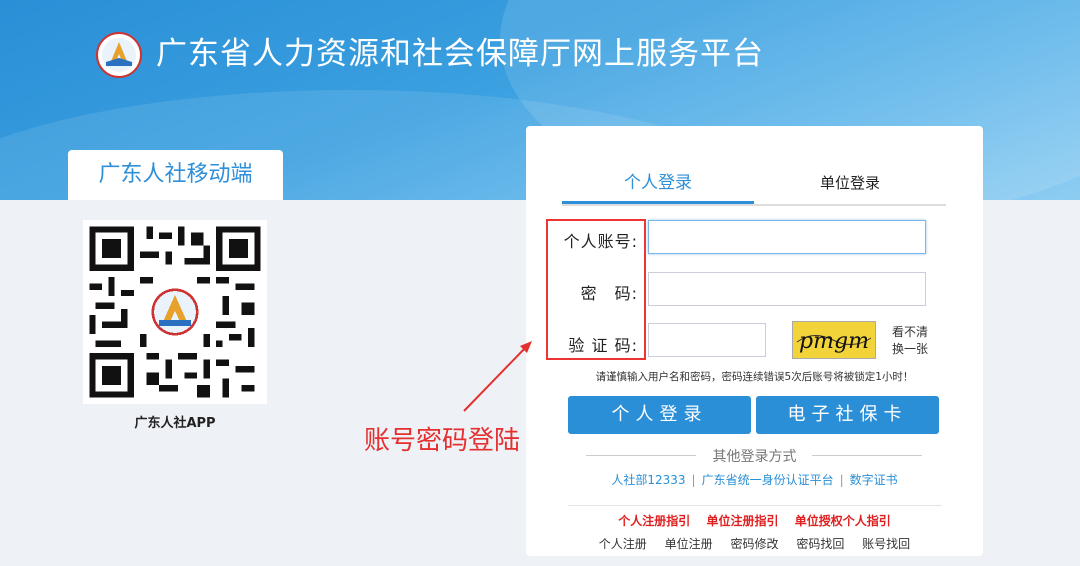  Describe the element at coordinates (707, 340) in the screenshot. I see `captcha-input` at that location.